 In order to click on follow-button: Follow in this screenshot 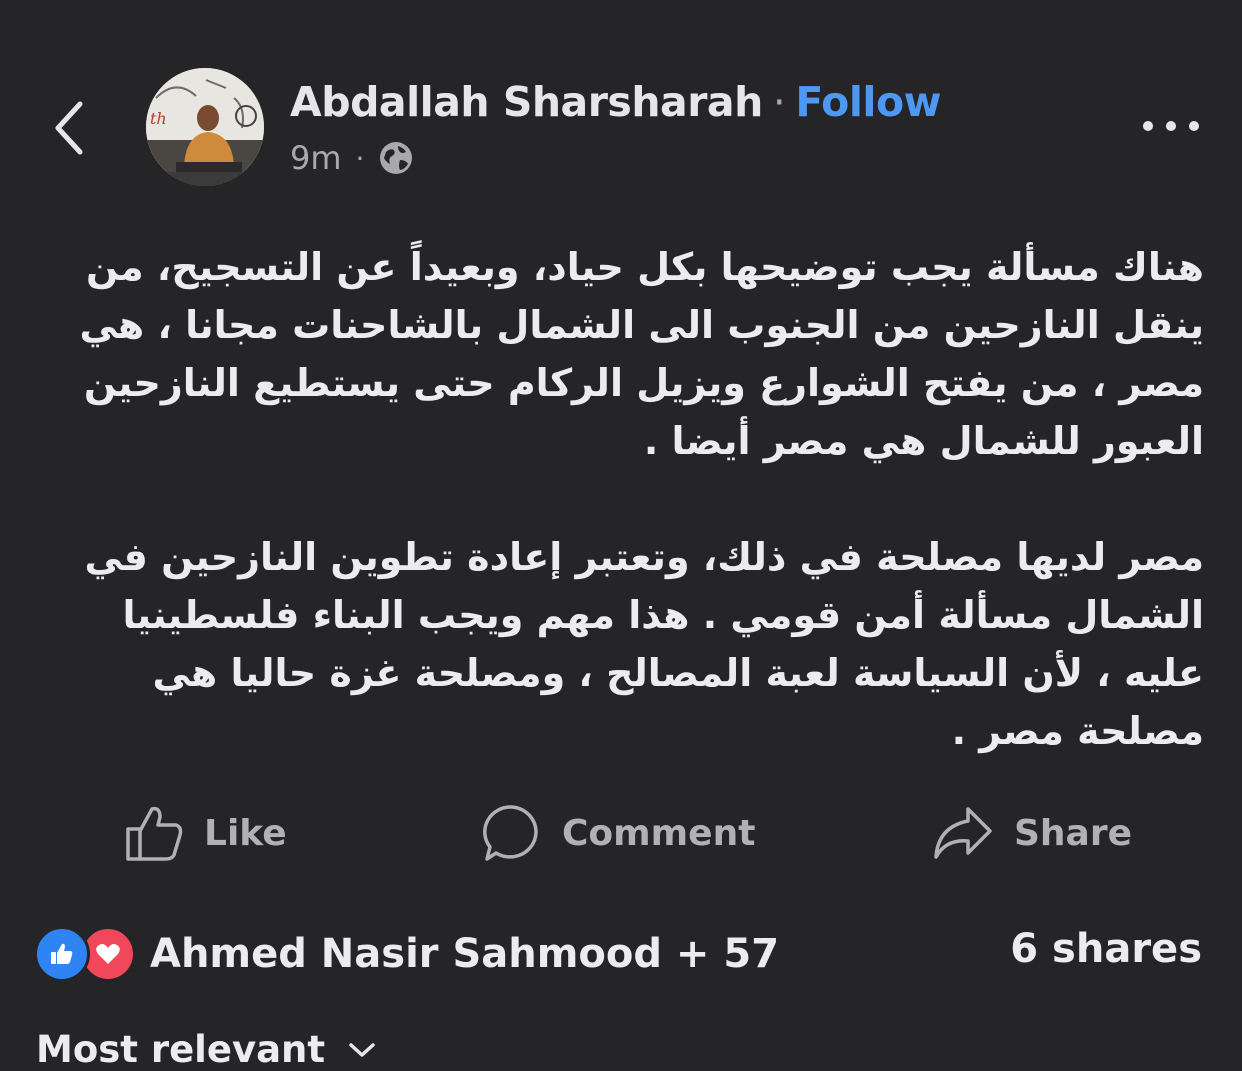, I will do `click(868, 102)`.